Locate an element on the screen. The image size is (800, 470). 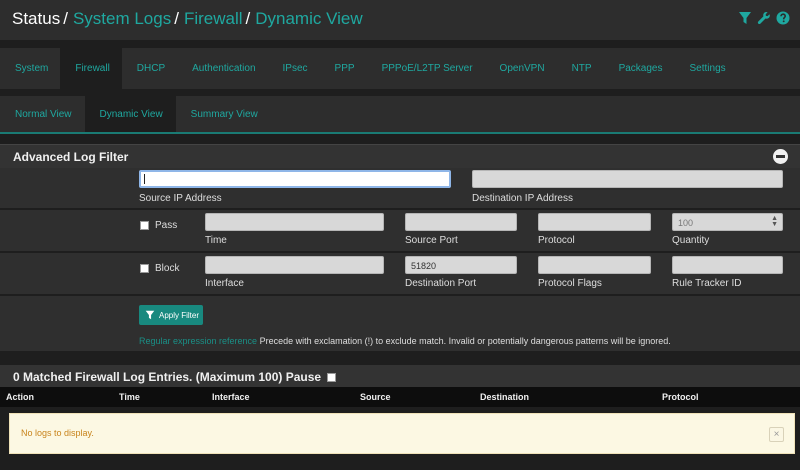
breadcrumb-root: Status is located at coordinates (36, 18).